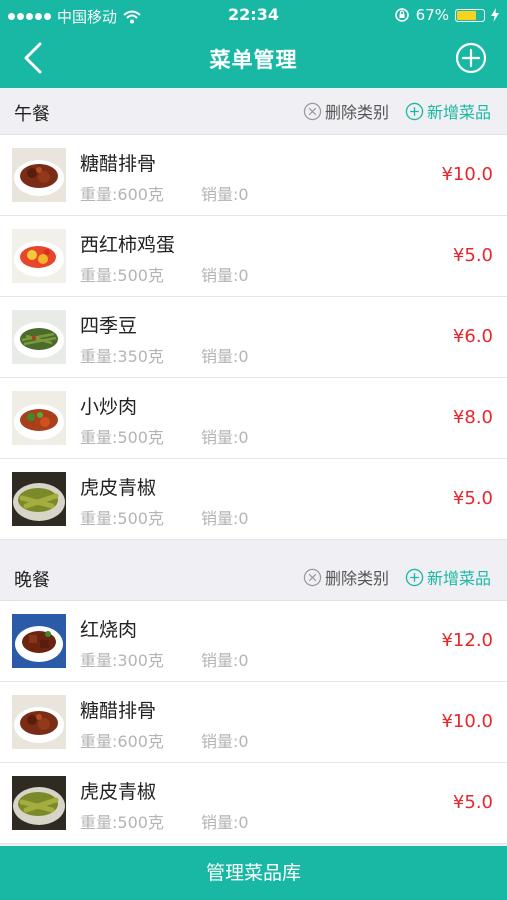  What do you see at coordinates (470, 15) in the screenshot?
I see `battery-icon` at bounding box center [470, 15].